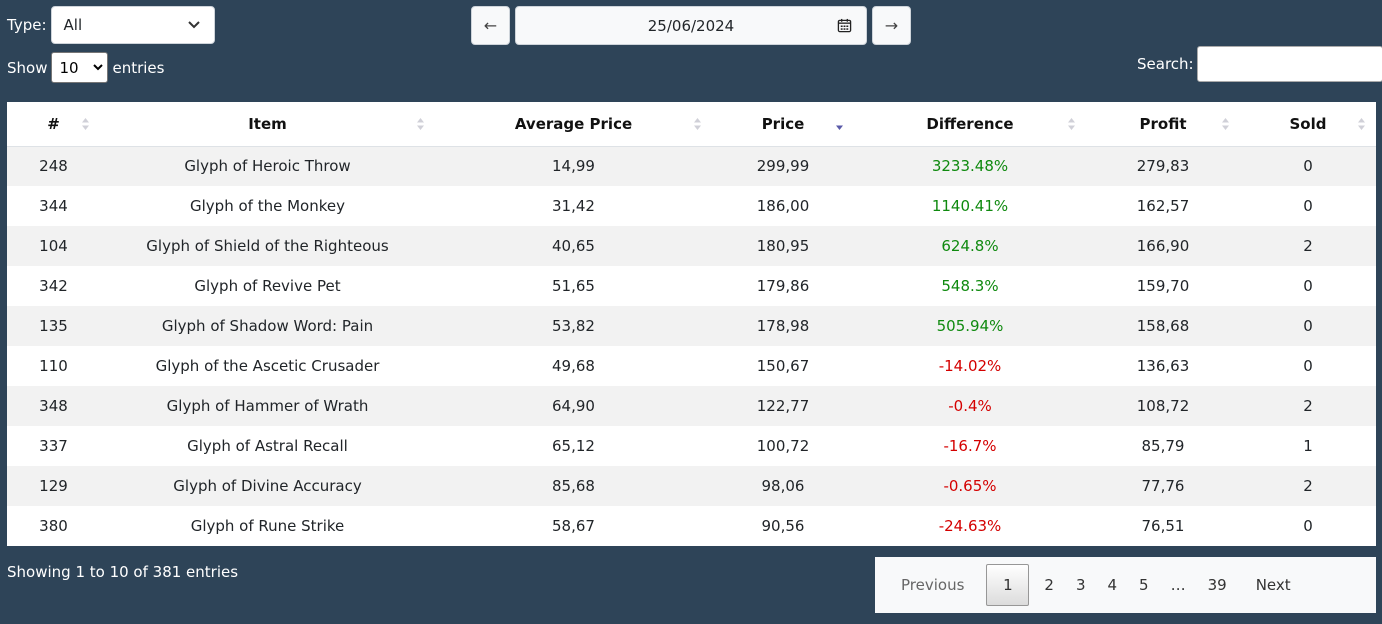 The height and width of the screenshot is (624, 1382). Describe the element at coordinates (1165, 64) in the screenshot. I see `search-label: Search:` at that location.